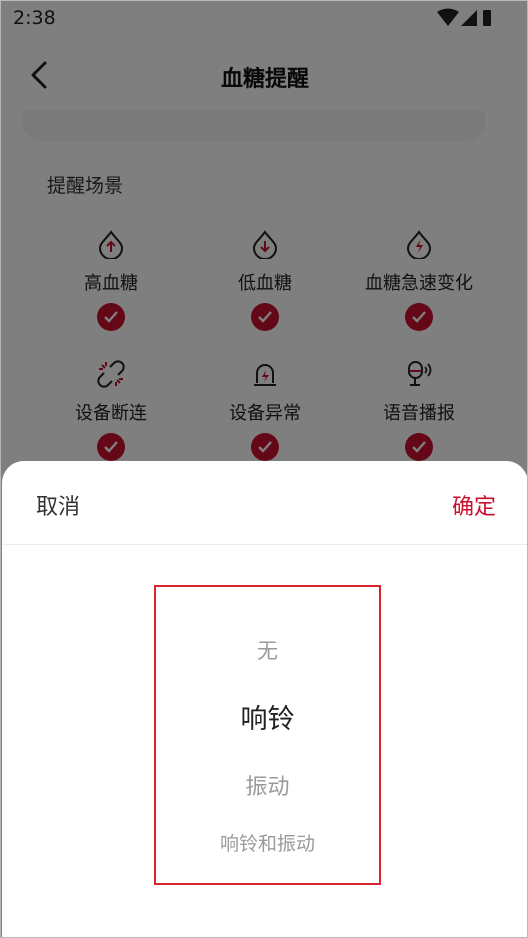  I want to click on confirm-button: 确定, so click(474, 505).